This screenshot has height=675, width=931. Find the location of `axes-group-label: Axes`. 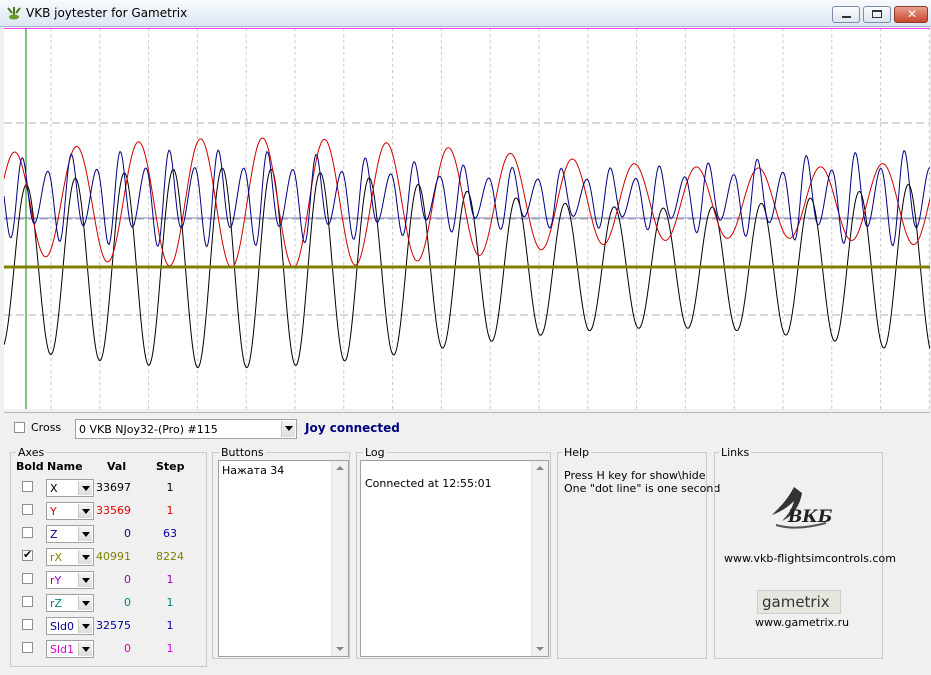

axes-group-label: Axes is located at coordinates (31, 452).